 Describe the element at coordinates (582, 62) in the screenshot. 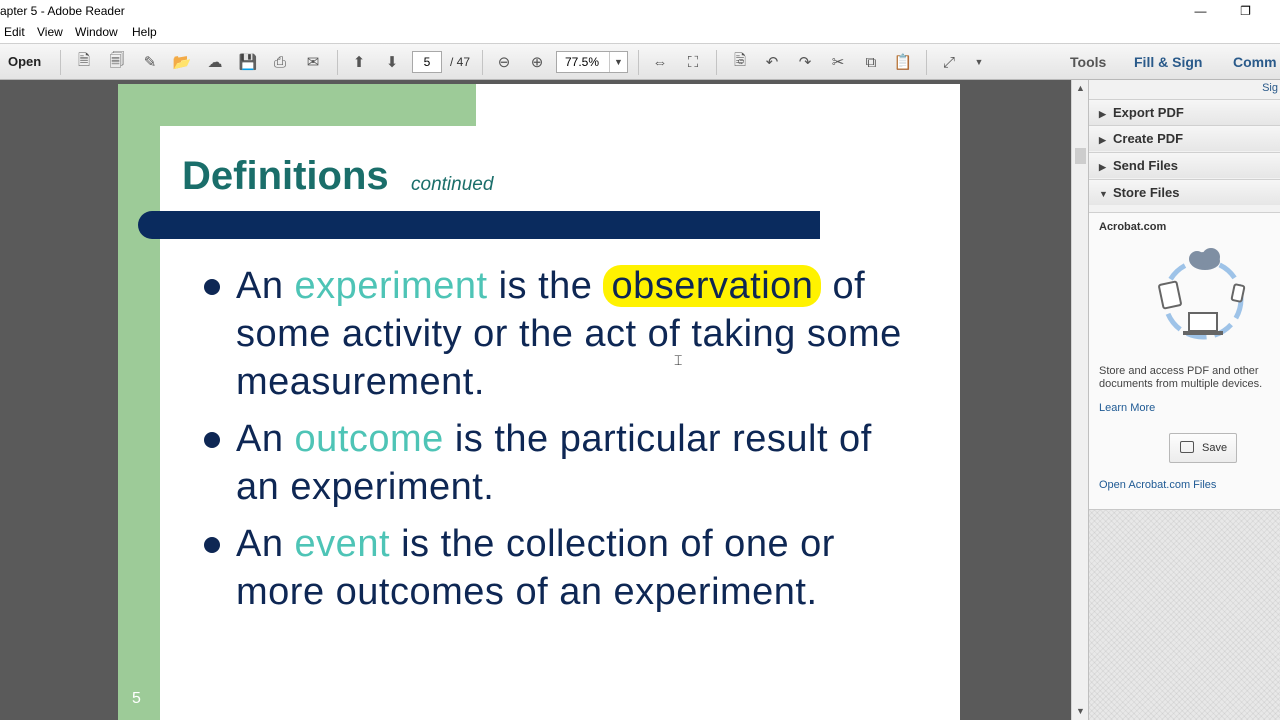

I see `zoom-value: 77.5%` at that location.